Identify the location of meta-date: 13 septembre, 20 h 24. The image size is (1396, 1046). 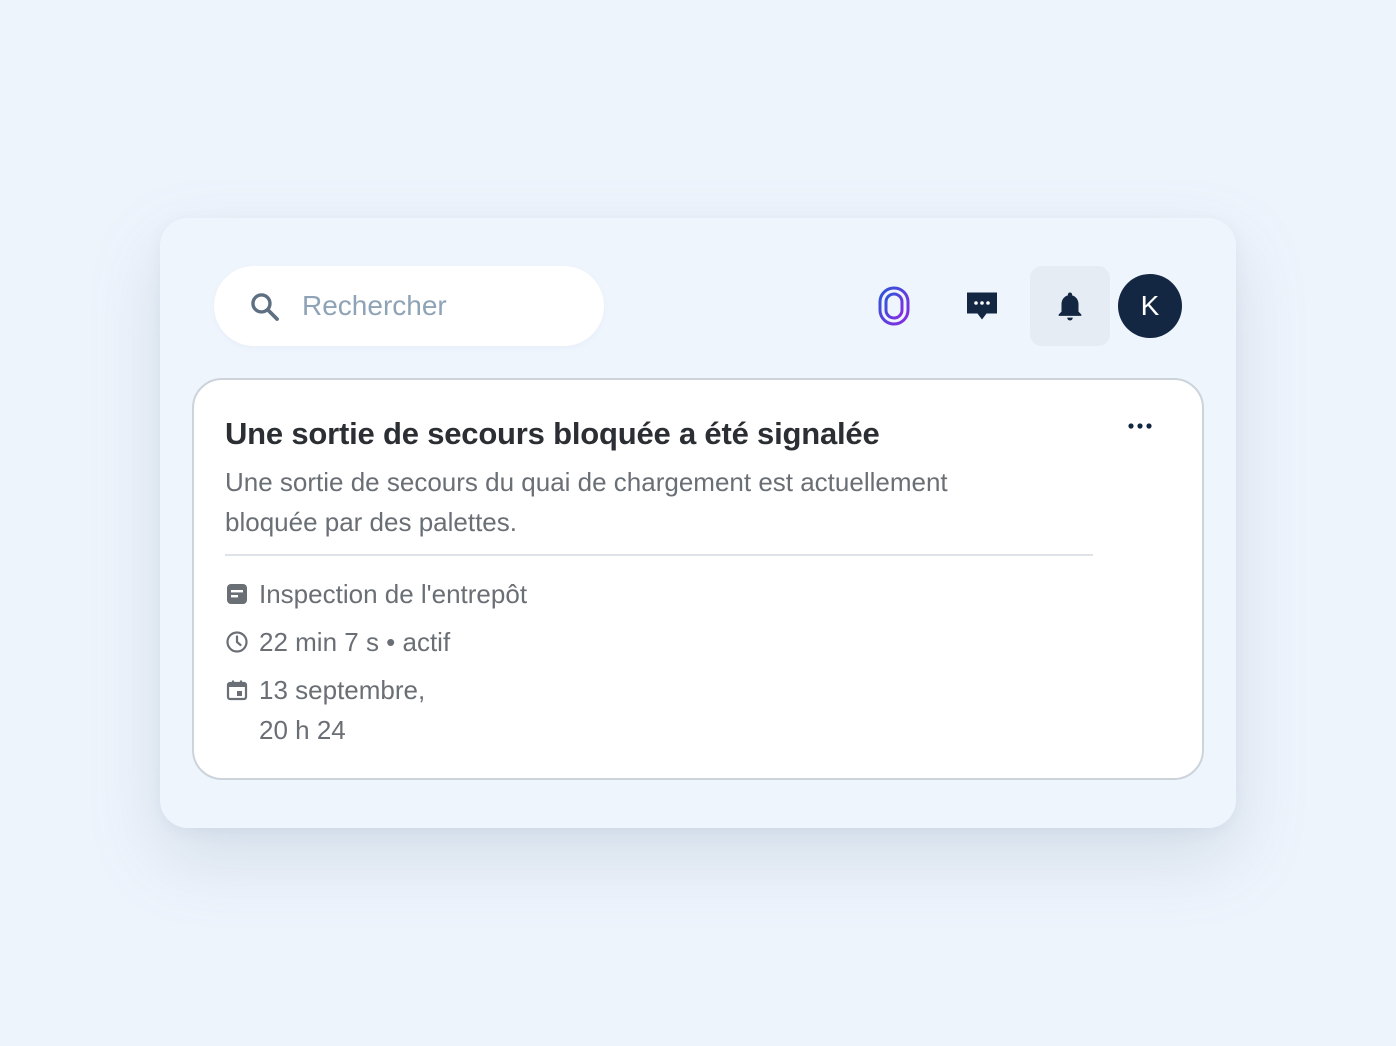
(325, 710).